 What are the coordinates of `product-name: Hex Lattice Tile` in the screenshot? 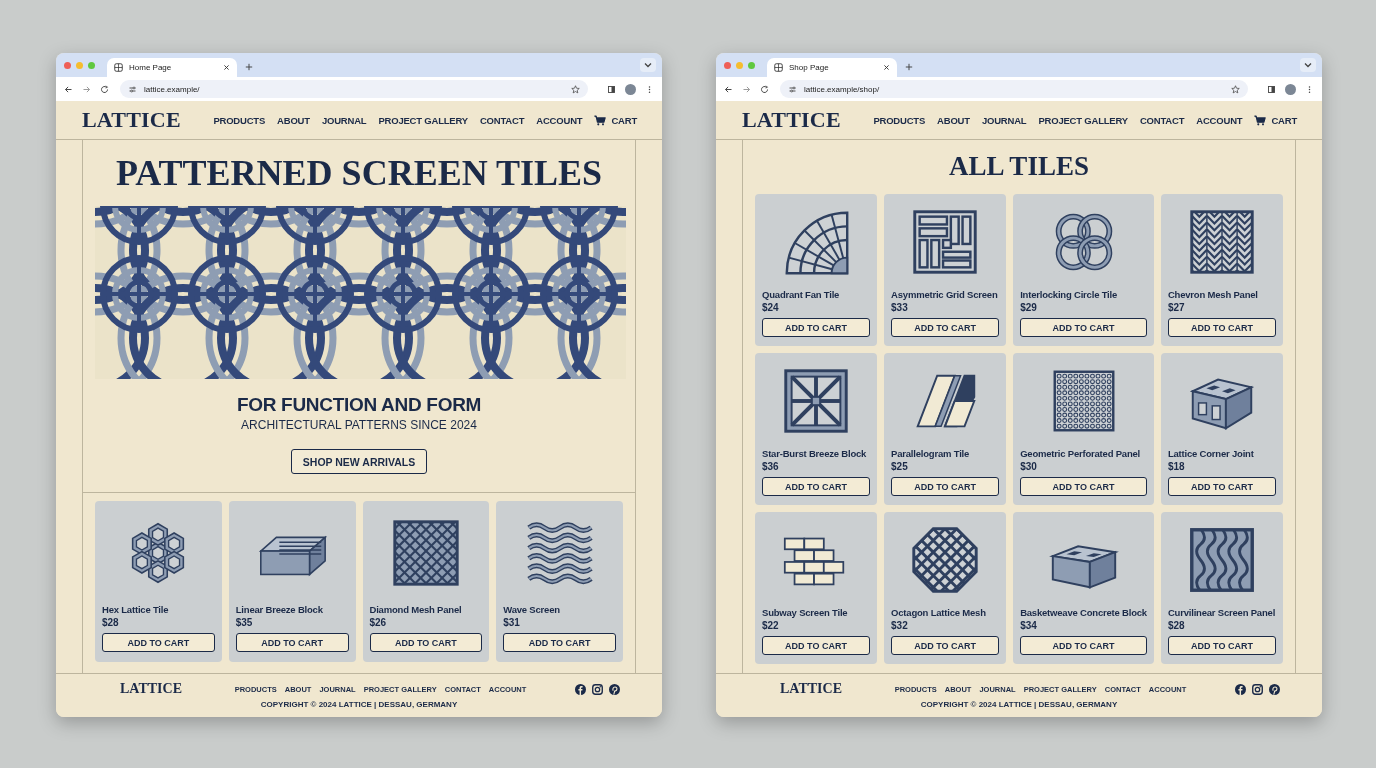 It's located at (136, 609).